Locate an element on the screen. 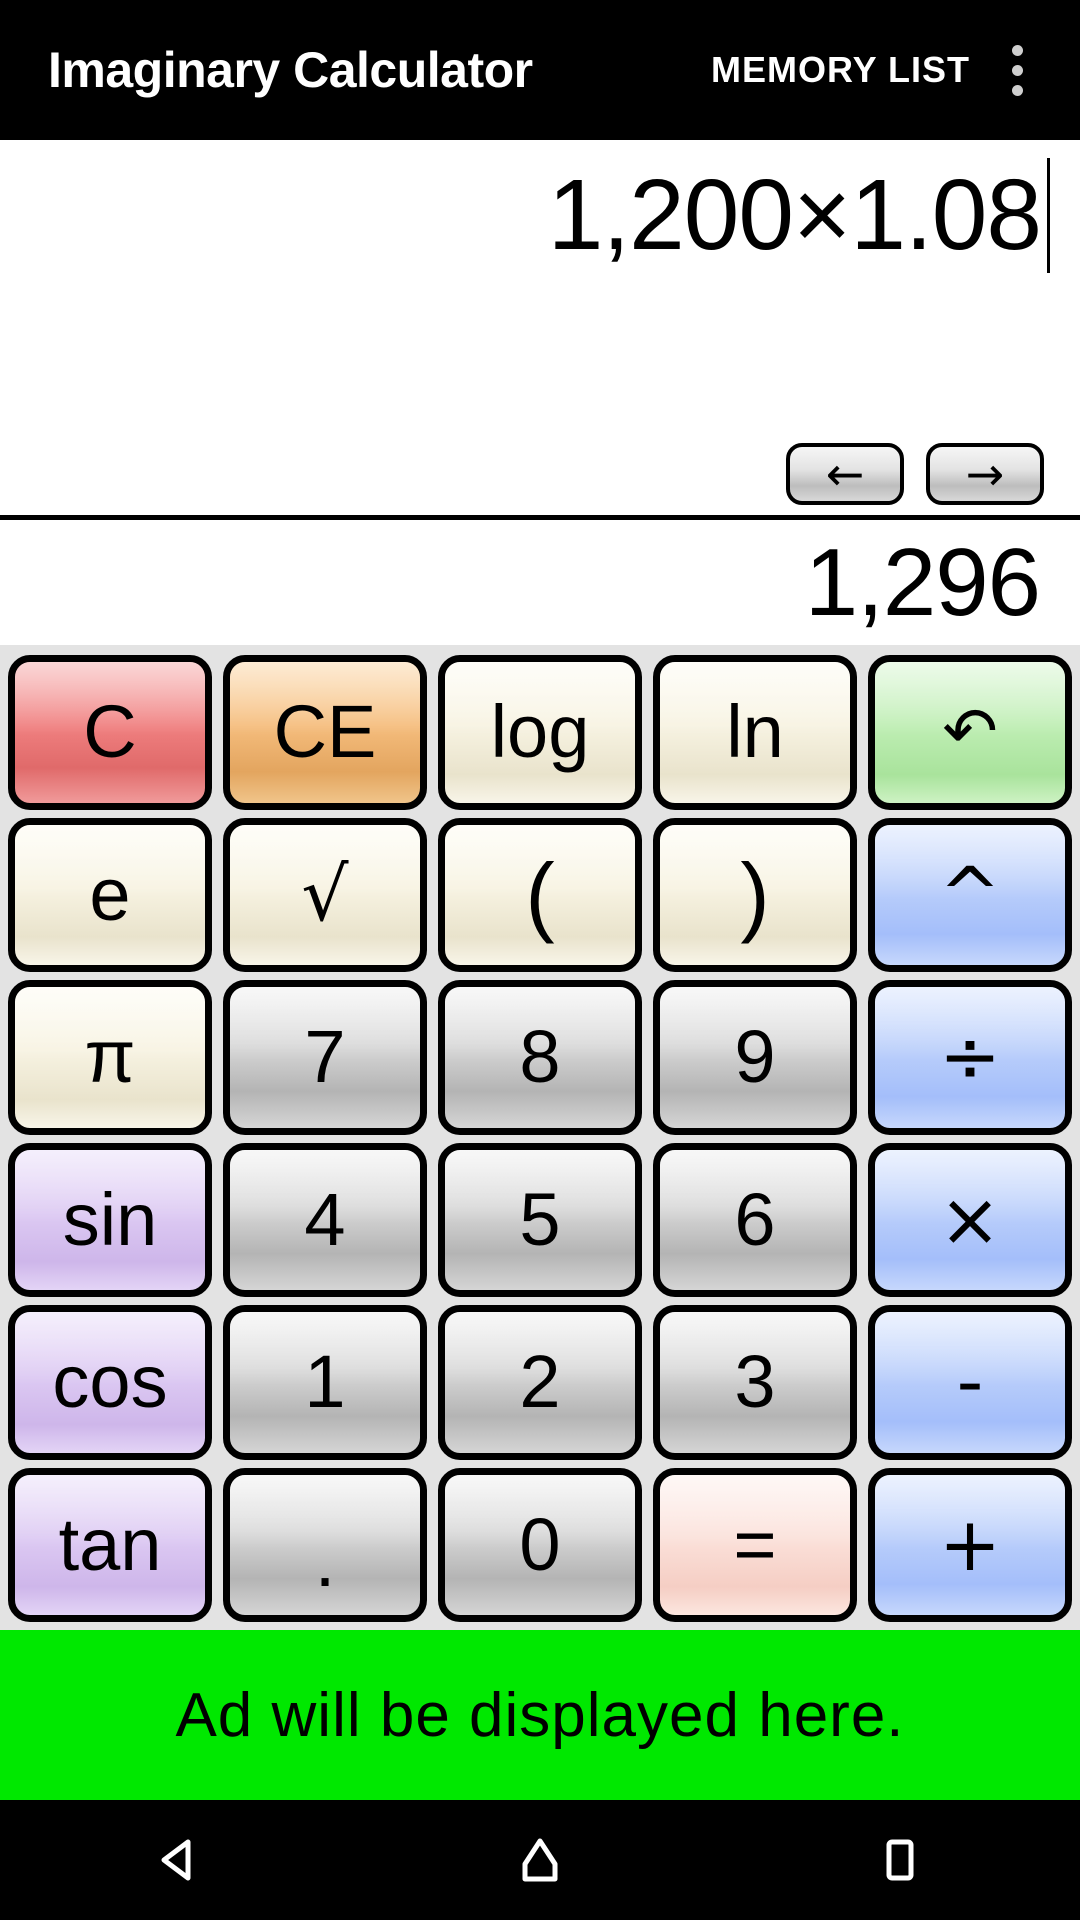  multiply-button-label: × is located at coordinates (969, 1219).